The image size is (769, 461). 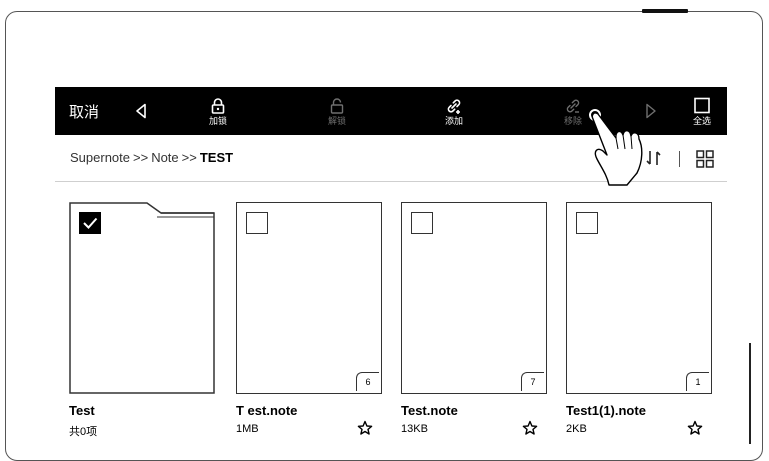 I want to click on file-name: Test, so click(x=82, y=410).